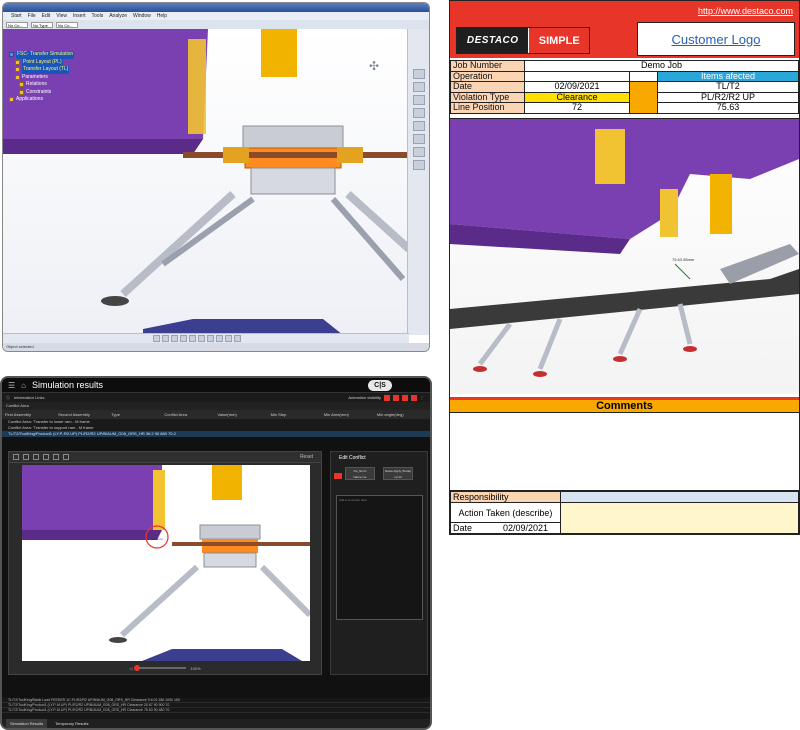 This screenshot has height=730, width=800. What do you see at coordinates (418, 182) in the screenshot?
I see `right-toolbar` at bounding box center [418, 182].